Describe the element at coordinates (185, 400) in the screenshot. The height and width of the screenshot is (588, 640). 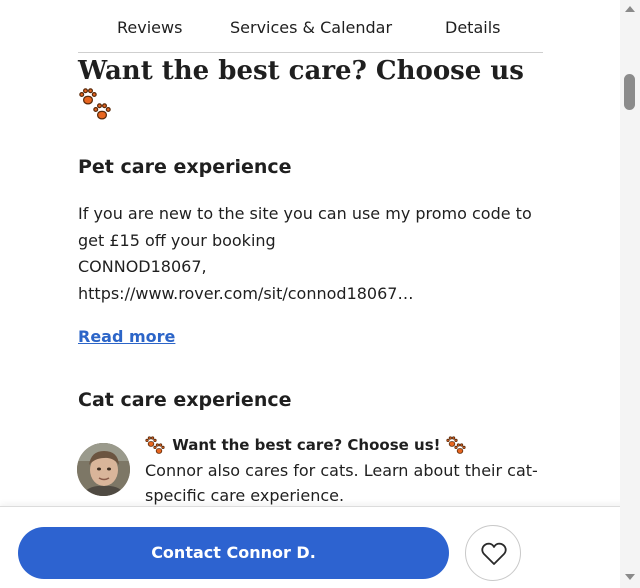
I see `cat-care-experience-title: Cat care experience` at that location.